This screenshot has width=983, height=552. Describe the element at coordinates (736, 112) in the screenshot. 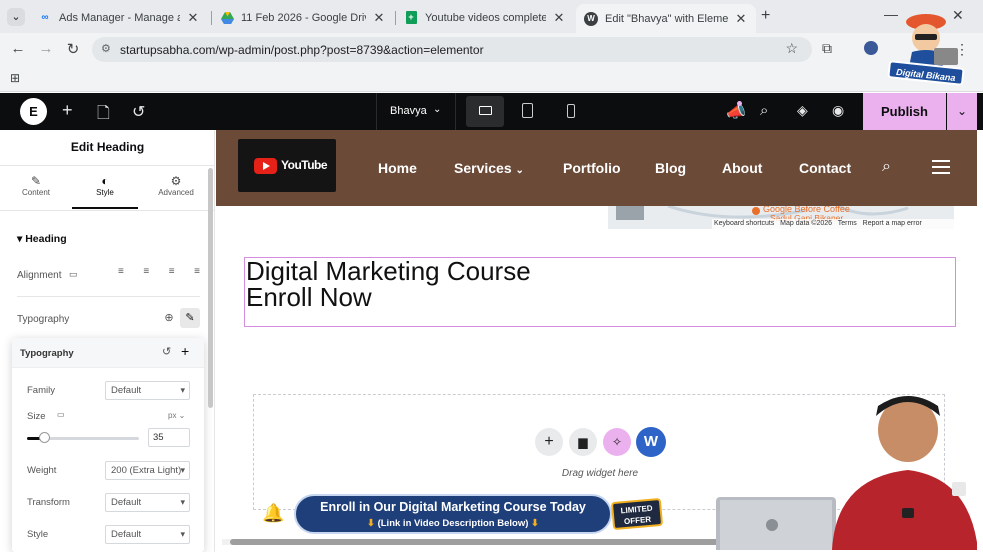

I see `notifications-megaphone-icon: 📣` at that location.